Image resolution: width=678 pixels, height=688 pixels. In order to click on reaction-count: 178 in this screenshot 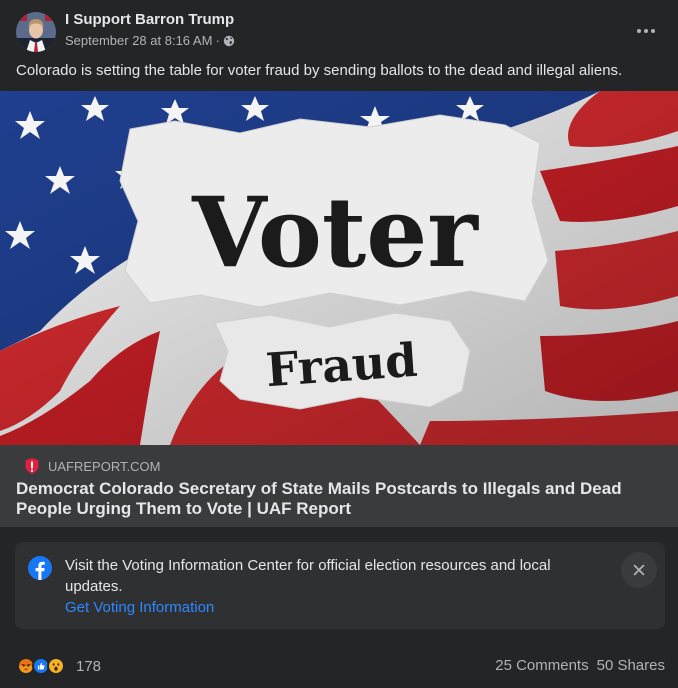, I will do `click(89, 666)`.